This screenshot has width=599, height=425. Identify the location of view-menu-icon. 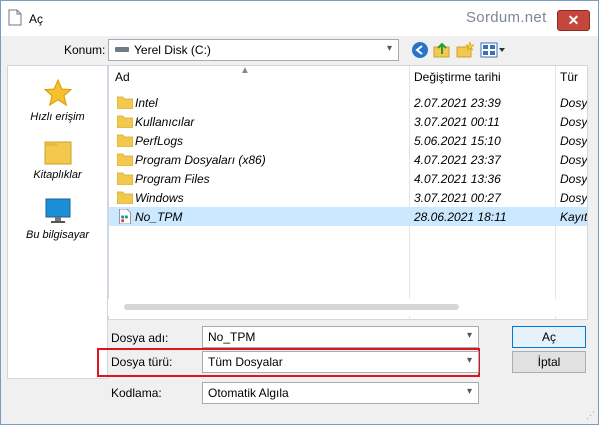
(493, 50).